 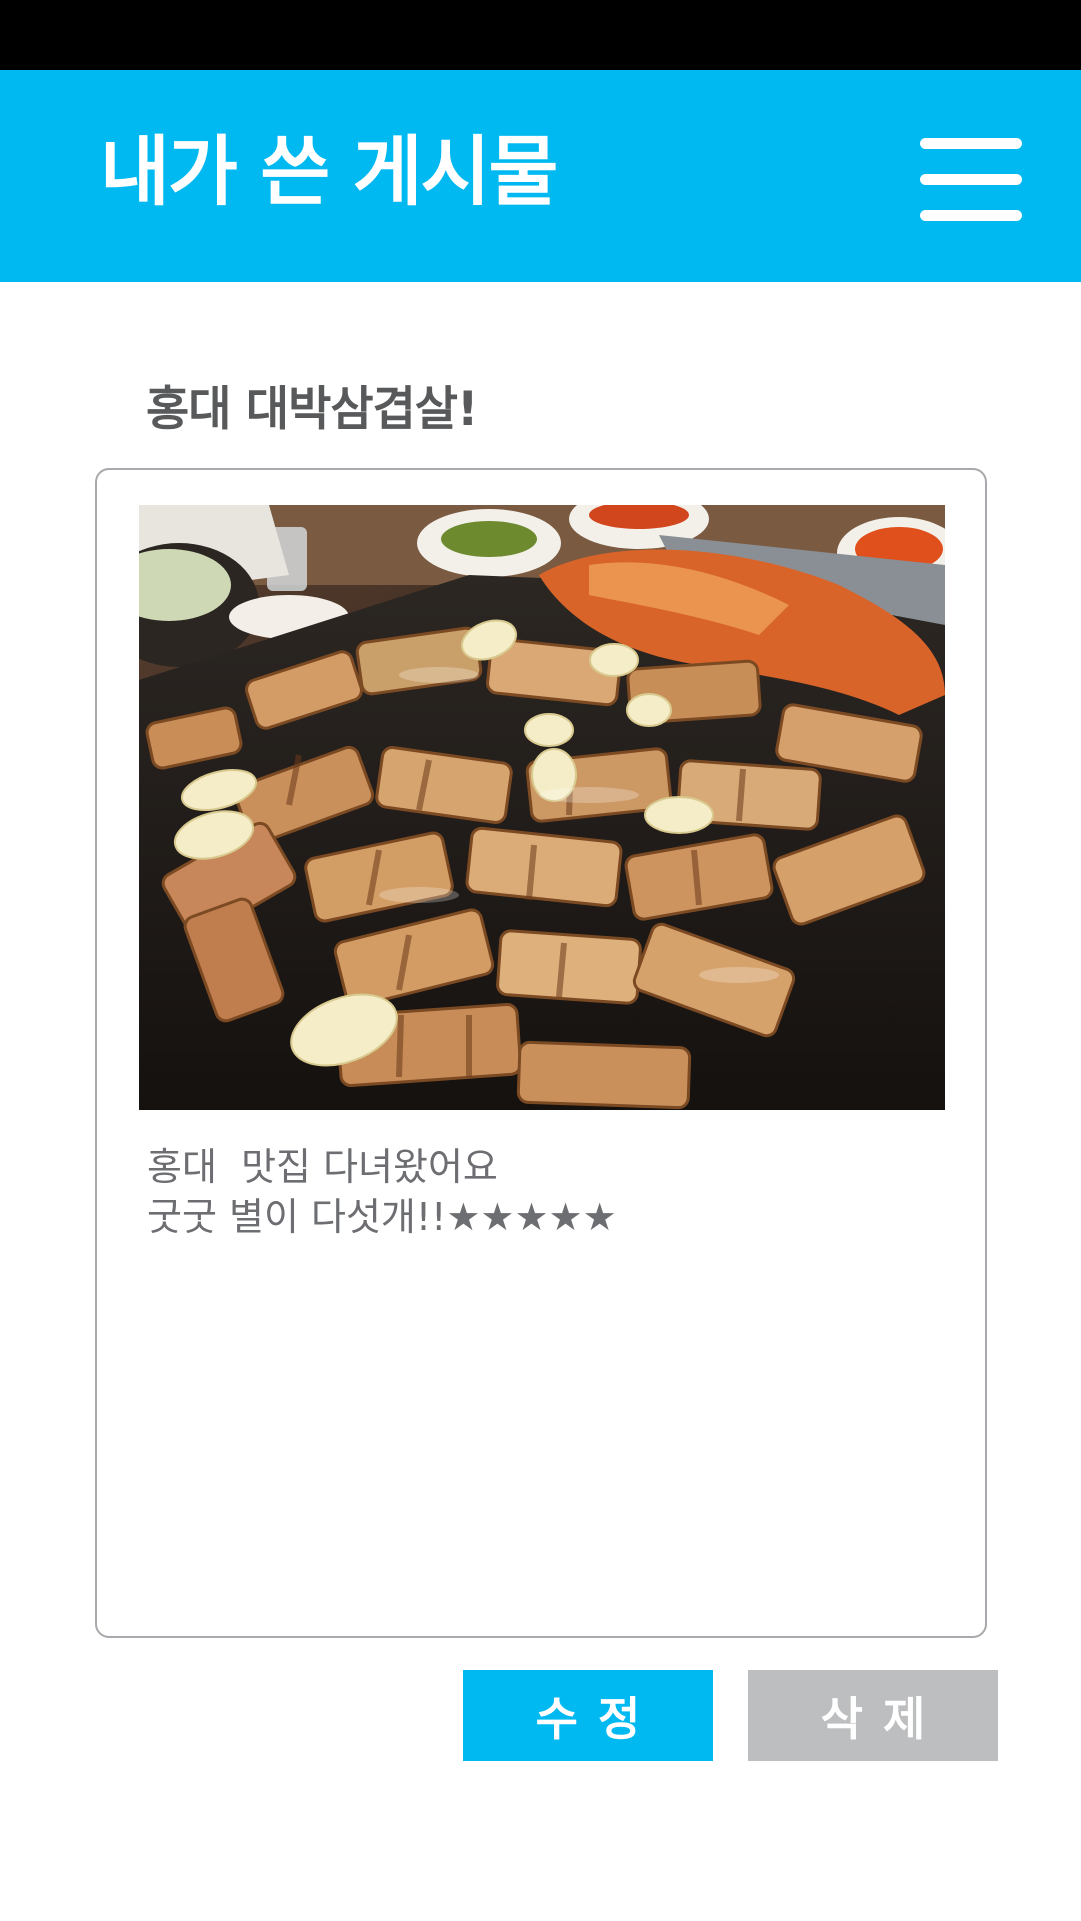 I want to click on post-body-line-2: 굿굿 별이 다섯개!!★★★★★, so click(x=382, y=1217).